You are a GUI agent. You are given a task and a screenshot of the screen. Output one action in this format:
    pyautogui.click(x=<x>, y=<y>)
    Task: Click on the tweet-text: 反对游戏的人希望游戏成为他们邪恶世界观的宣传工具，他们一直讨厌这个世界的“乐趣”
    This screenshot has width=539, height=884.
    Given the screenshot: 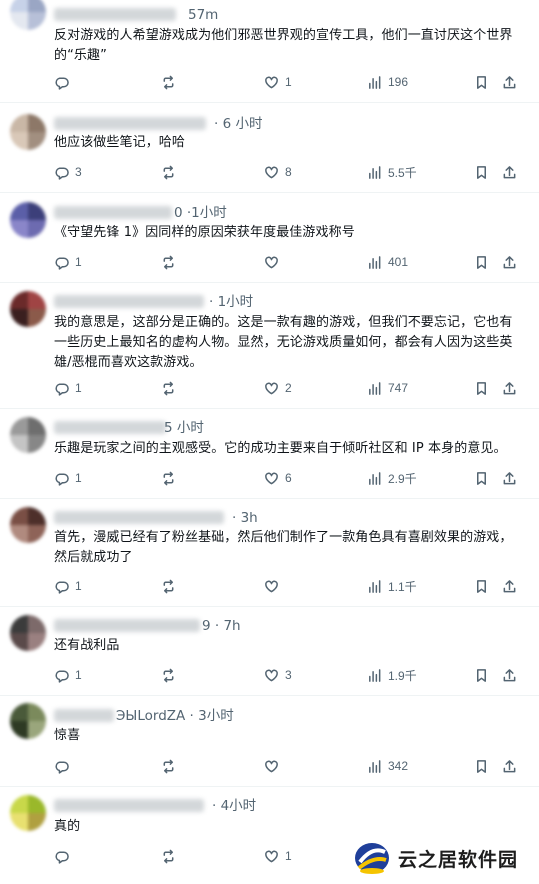 What is the action you would take?
    pyautogui.click(x=283, y=45)
    